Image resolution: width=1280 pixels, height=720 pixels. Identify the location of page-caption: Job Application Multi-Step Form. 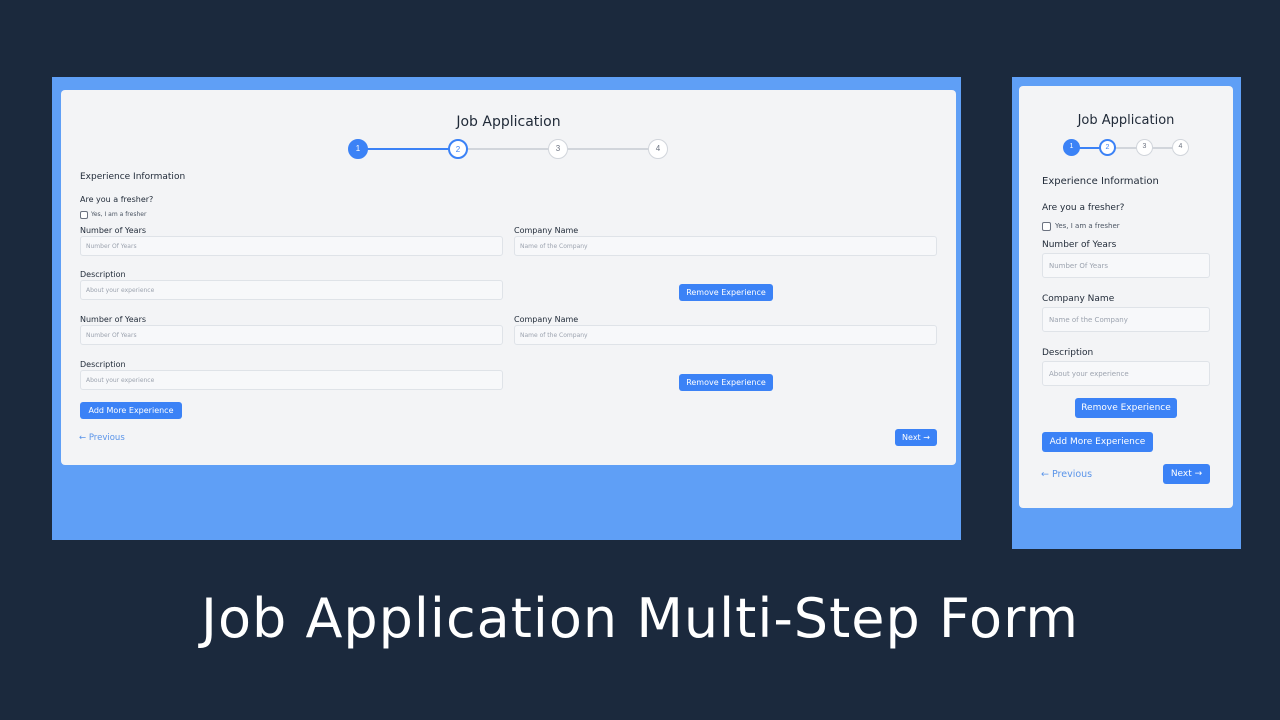
(640, 618).